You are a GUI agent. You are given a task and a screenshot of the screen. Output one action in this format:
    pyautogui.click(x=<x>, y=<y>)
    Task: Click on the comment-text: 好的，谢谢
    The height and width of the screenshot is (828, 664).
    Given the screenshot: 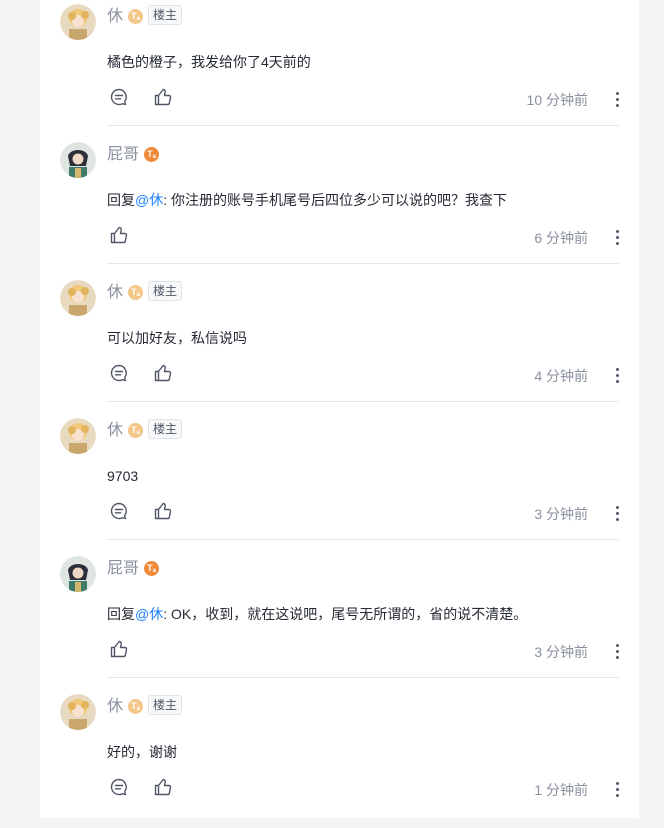 What is the action you would take?
    pyautogui.click(x=142, y=752)
    